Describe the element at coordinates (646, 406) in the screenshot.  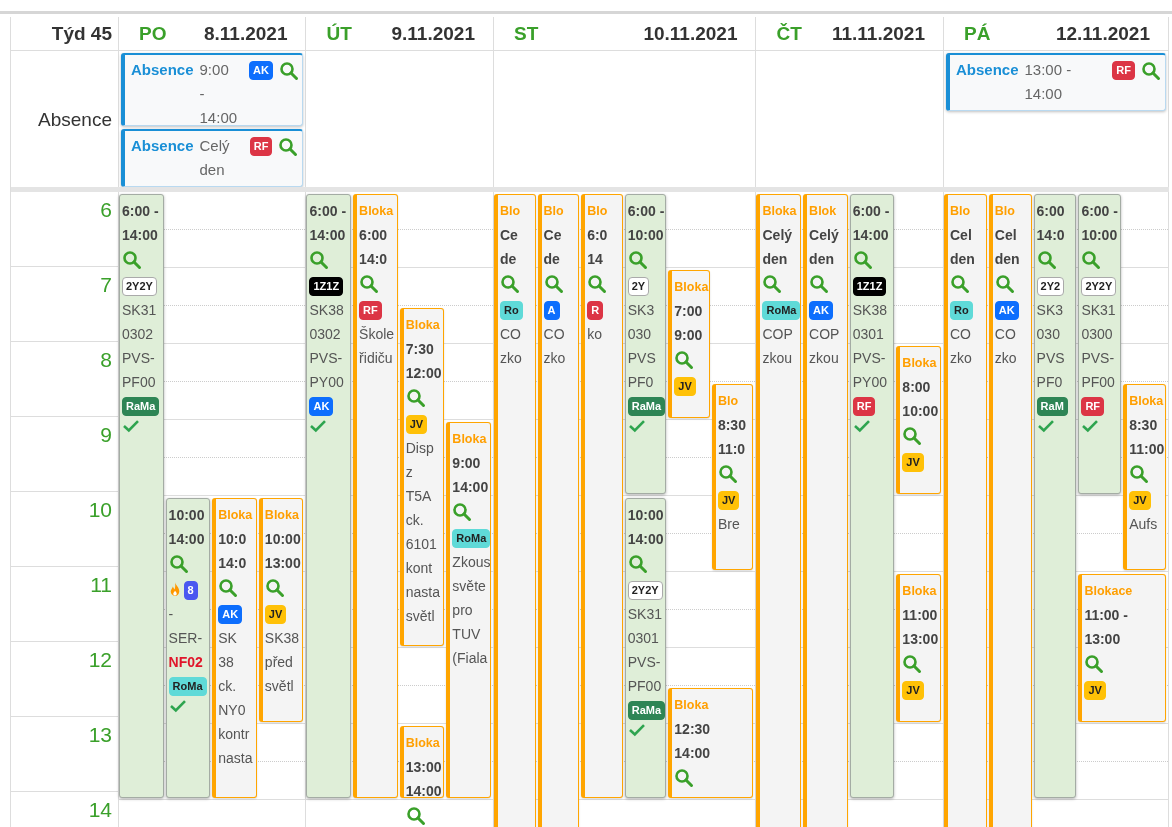
I see `person-tag: RaMa` at that location.